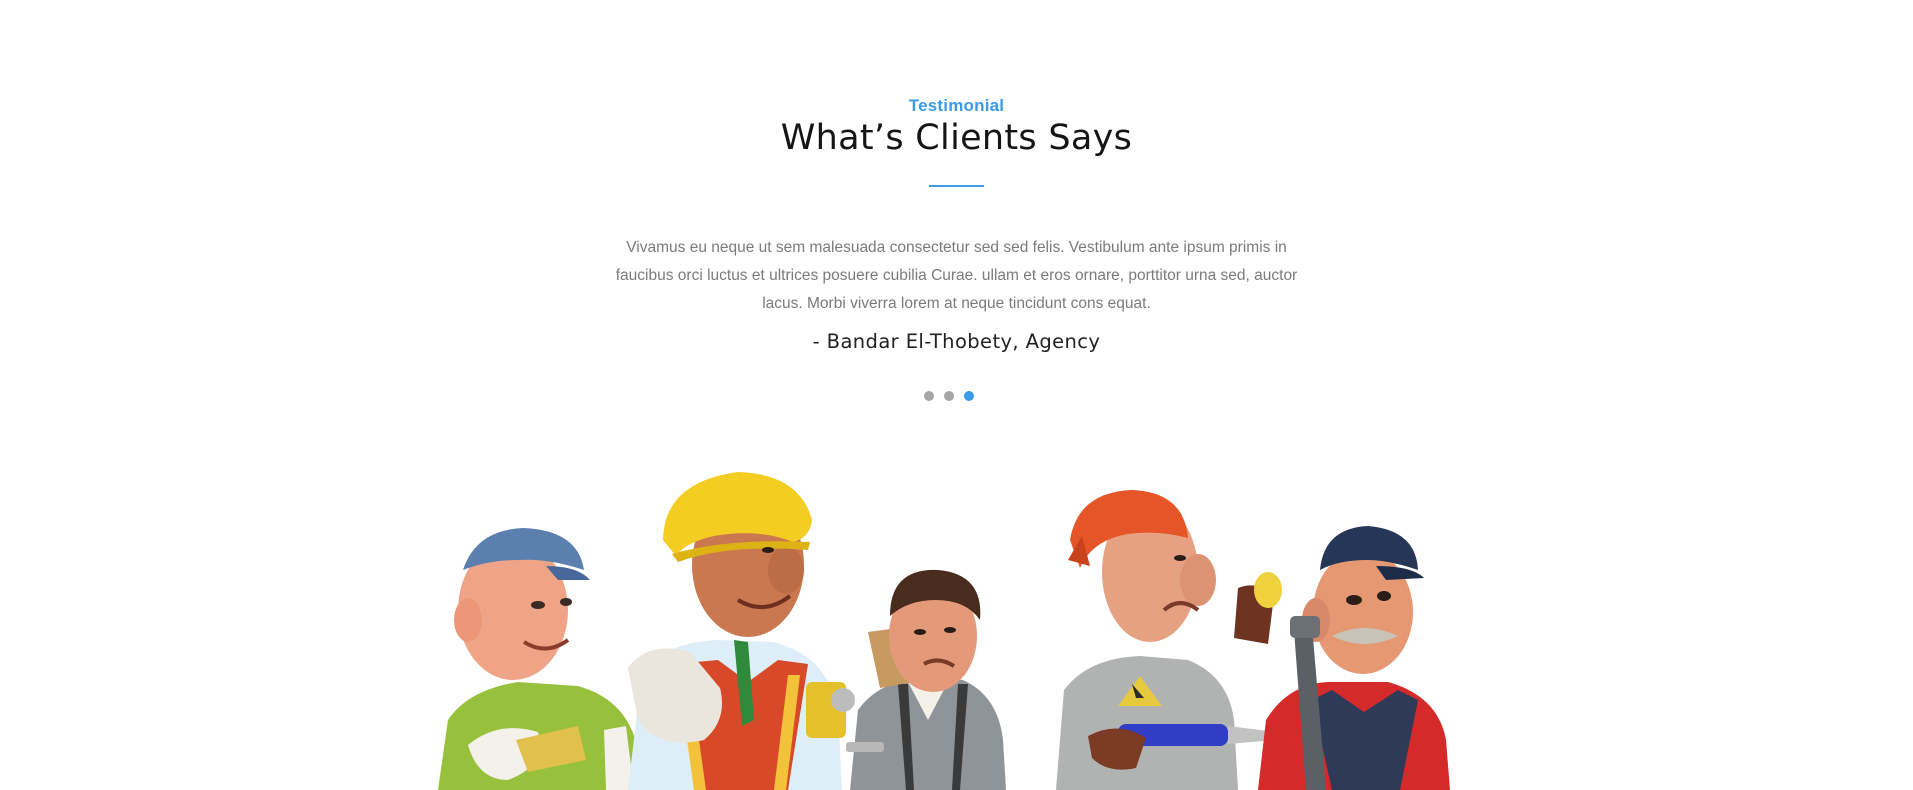 The image size is (1913, 790). I want to click on title-divider, so click(956, 186).